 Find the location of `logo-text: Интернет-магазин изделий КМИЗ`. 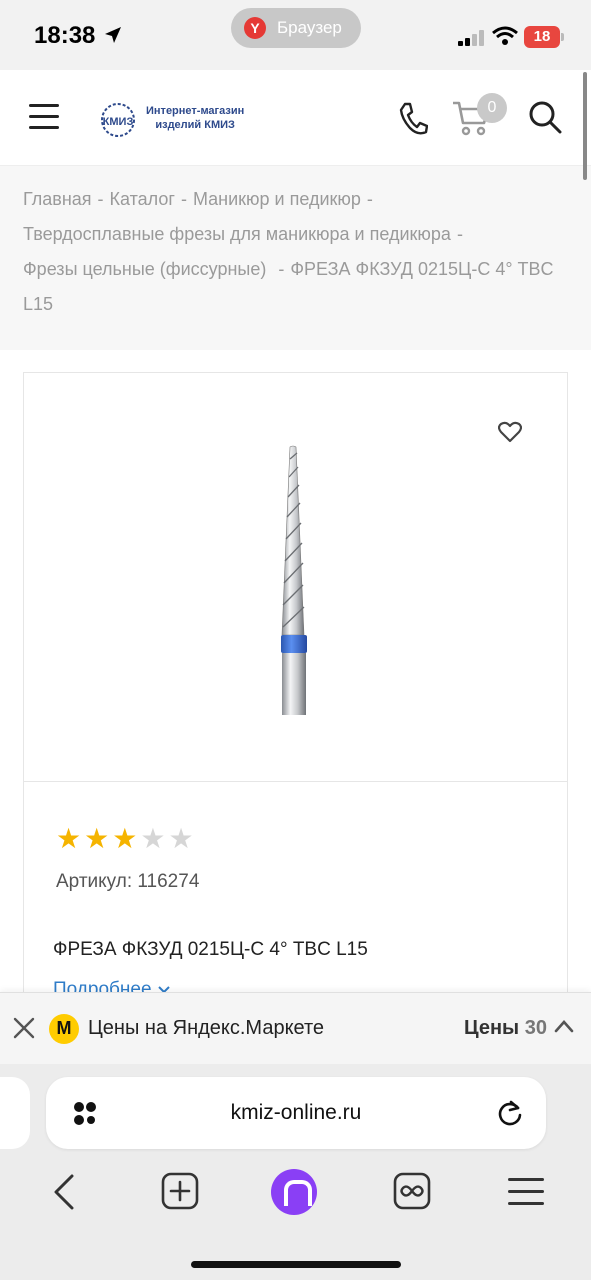

logo-text: Интернет-магазин изделий КМИЗ is located at coordinates (195, 118).